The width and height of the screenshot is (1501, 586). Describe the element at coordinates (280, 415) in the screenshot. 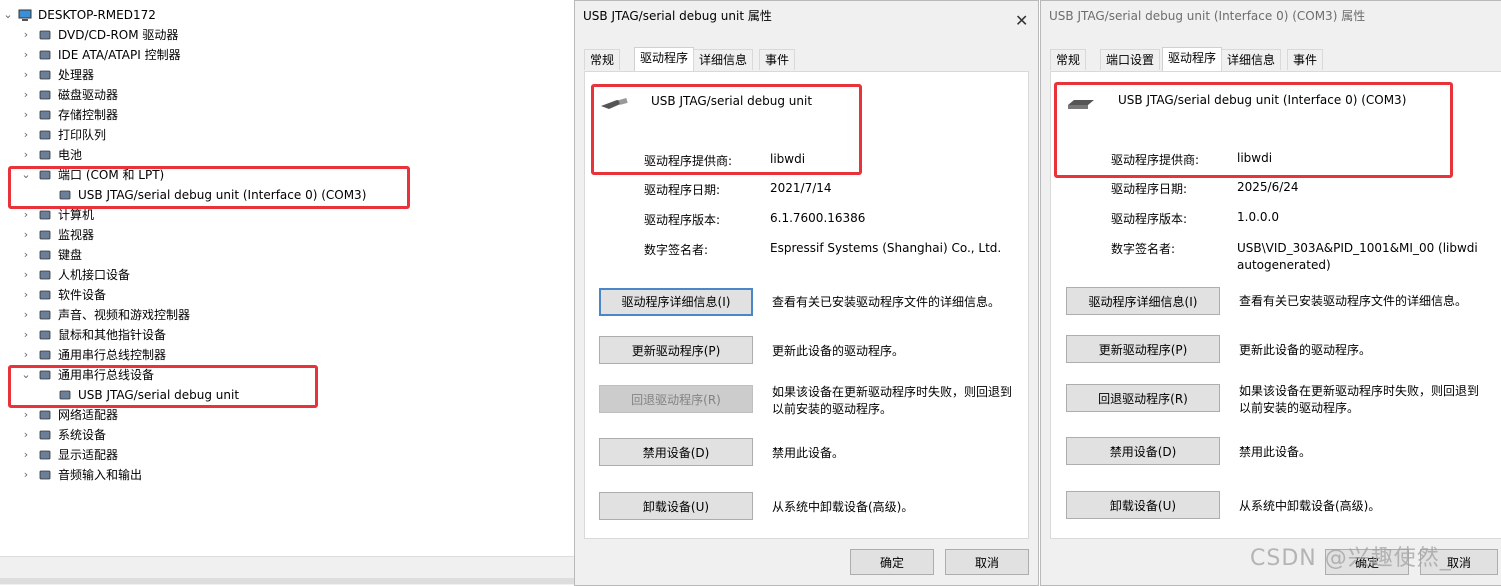

I see `tree-category-item: › 网络适配器` at that location.